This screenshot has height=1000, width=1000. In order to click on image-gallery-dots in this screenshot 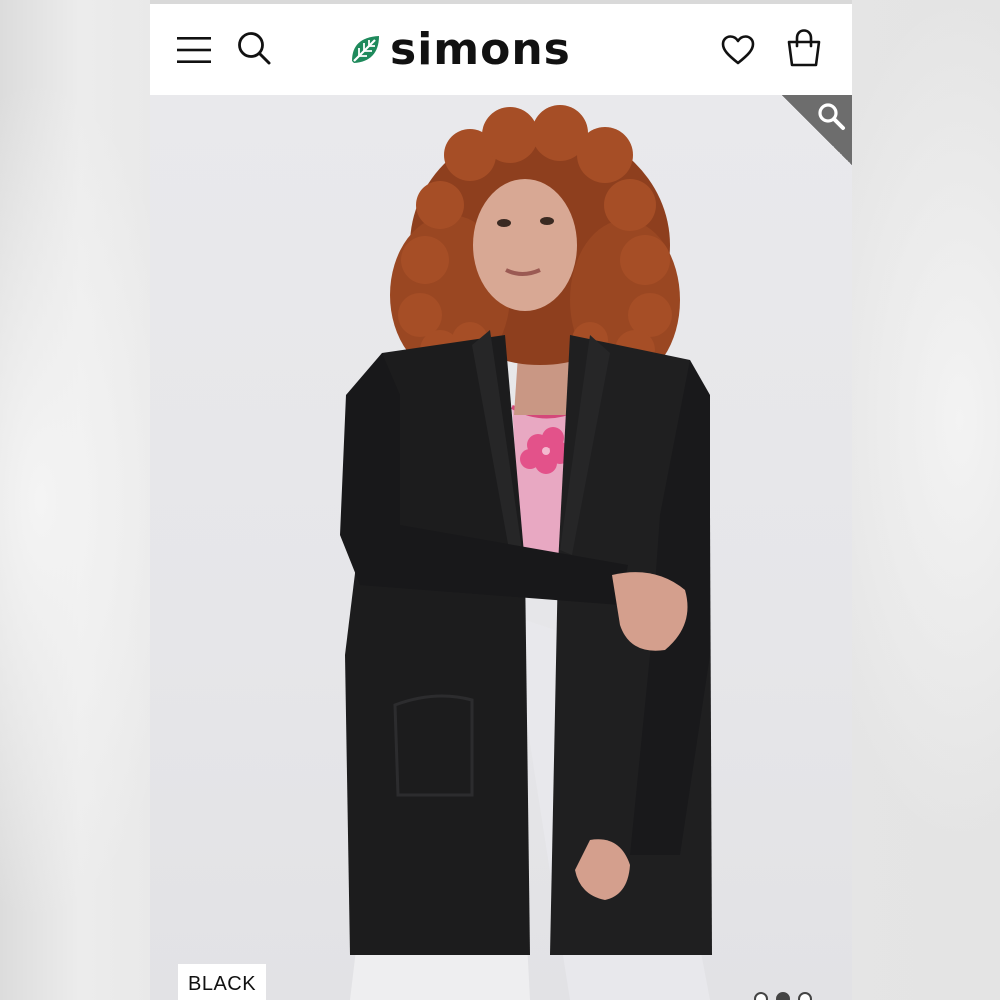, I will do `click(783, 996)`.